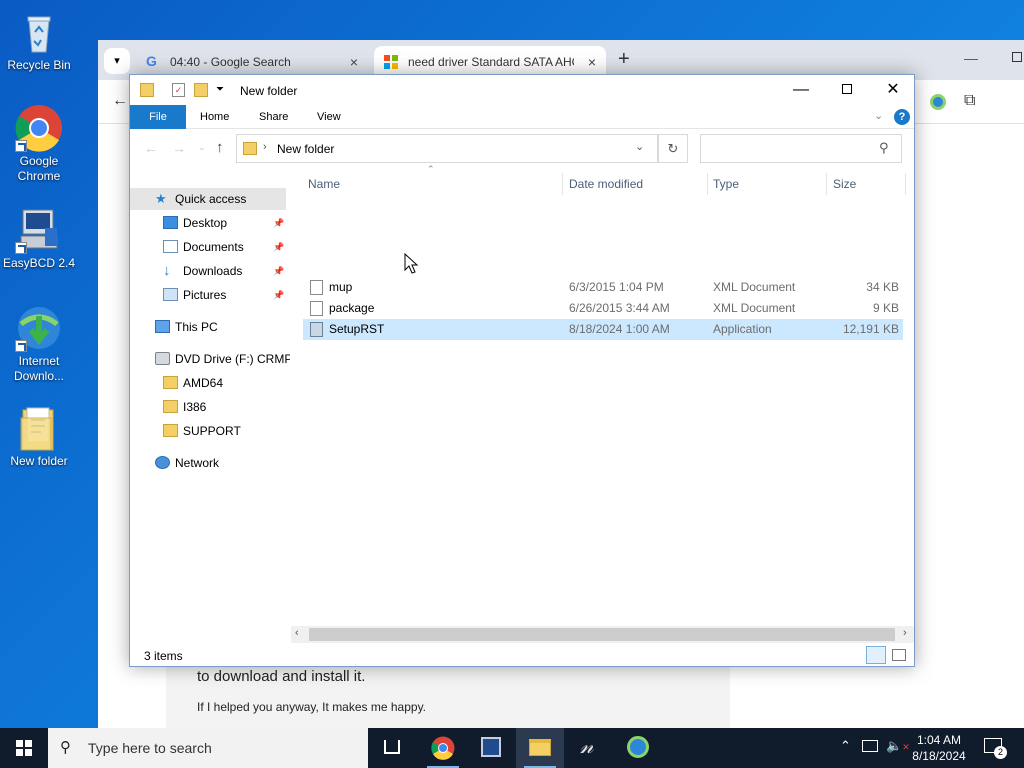 The image size is (1024, 768). I want to click on back-arrow-icon: ←, so click(120, 101).